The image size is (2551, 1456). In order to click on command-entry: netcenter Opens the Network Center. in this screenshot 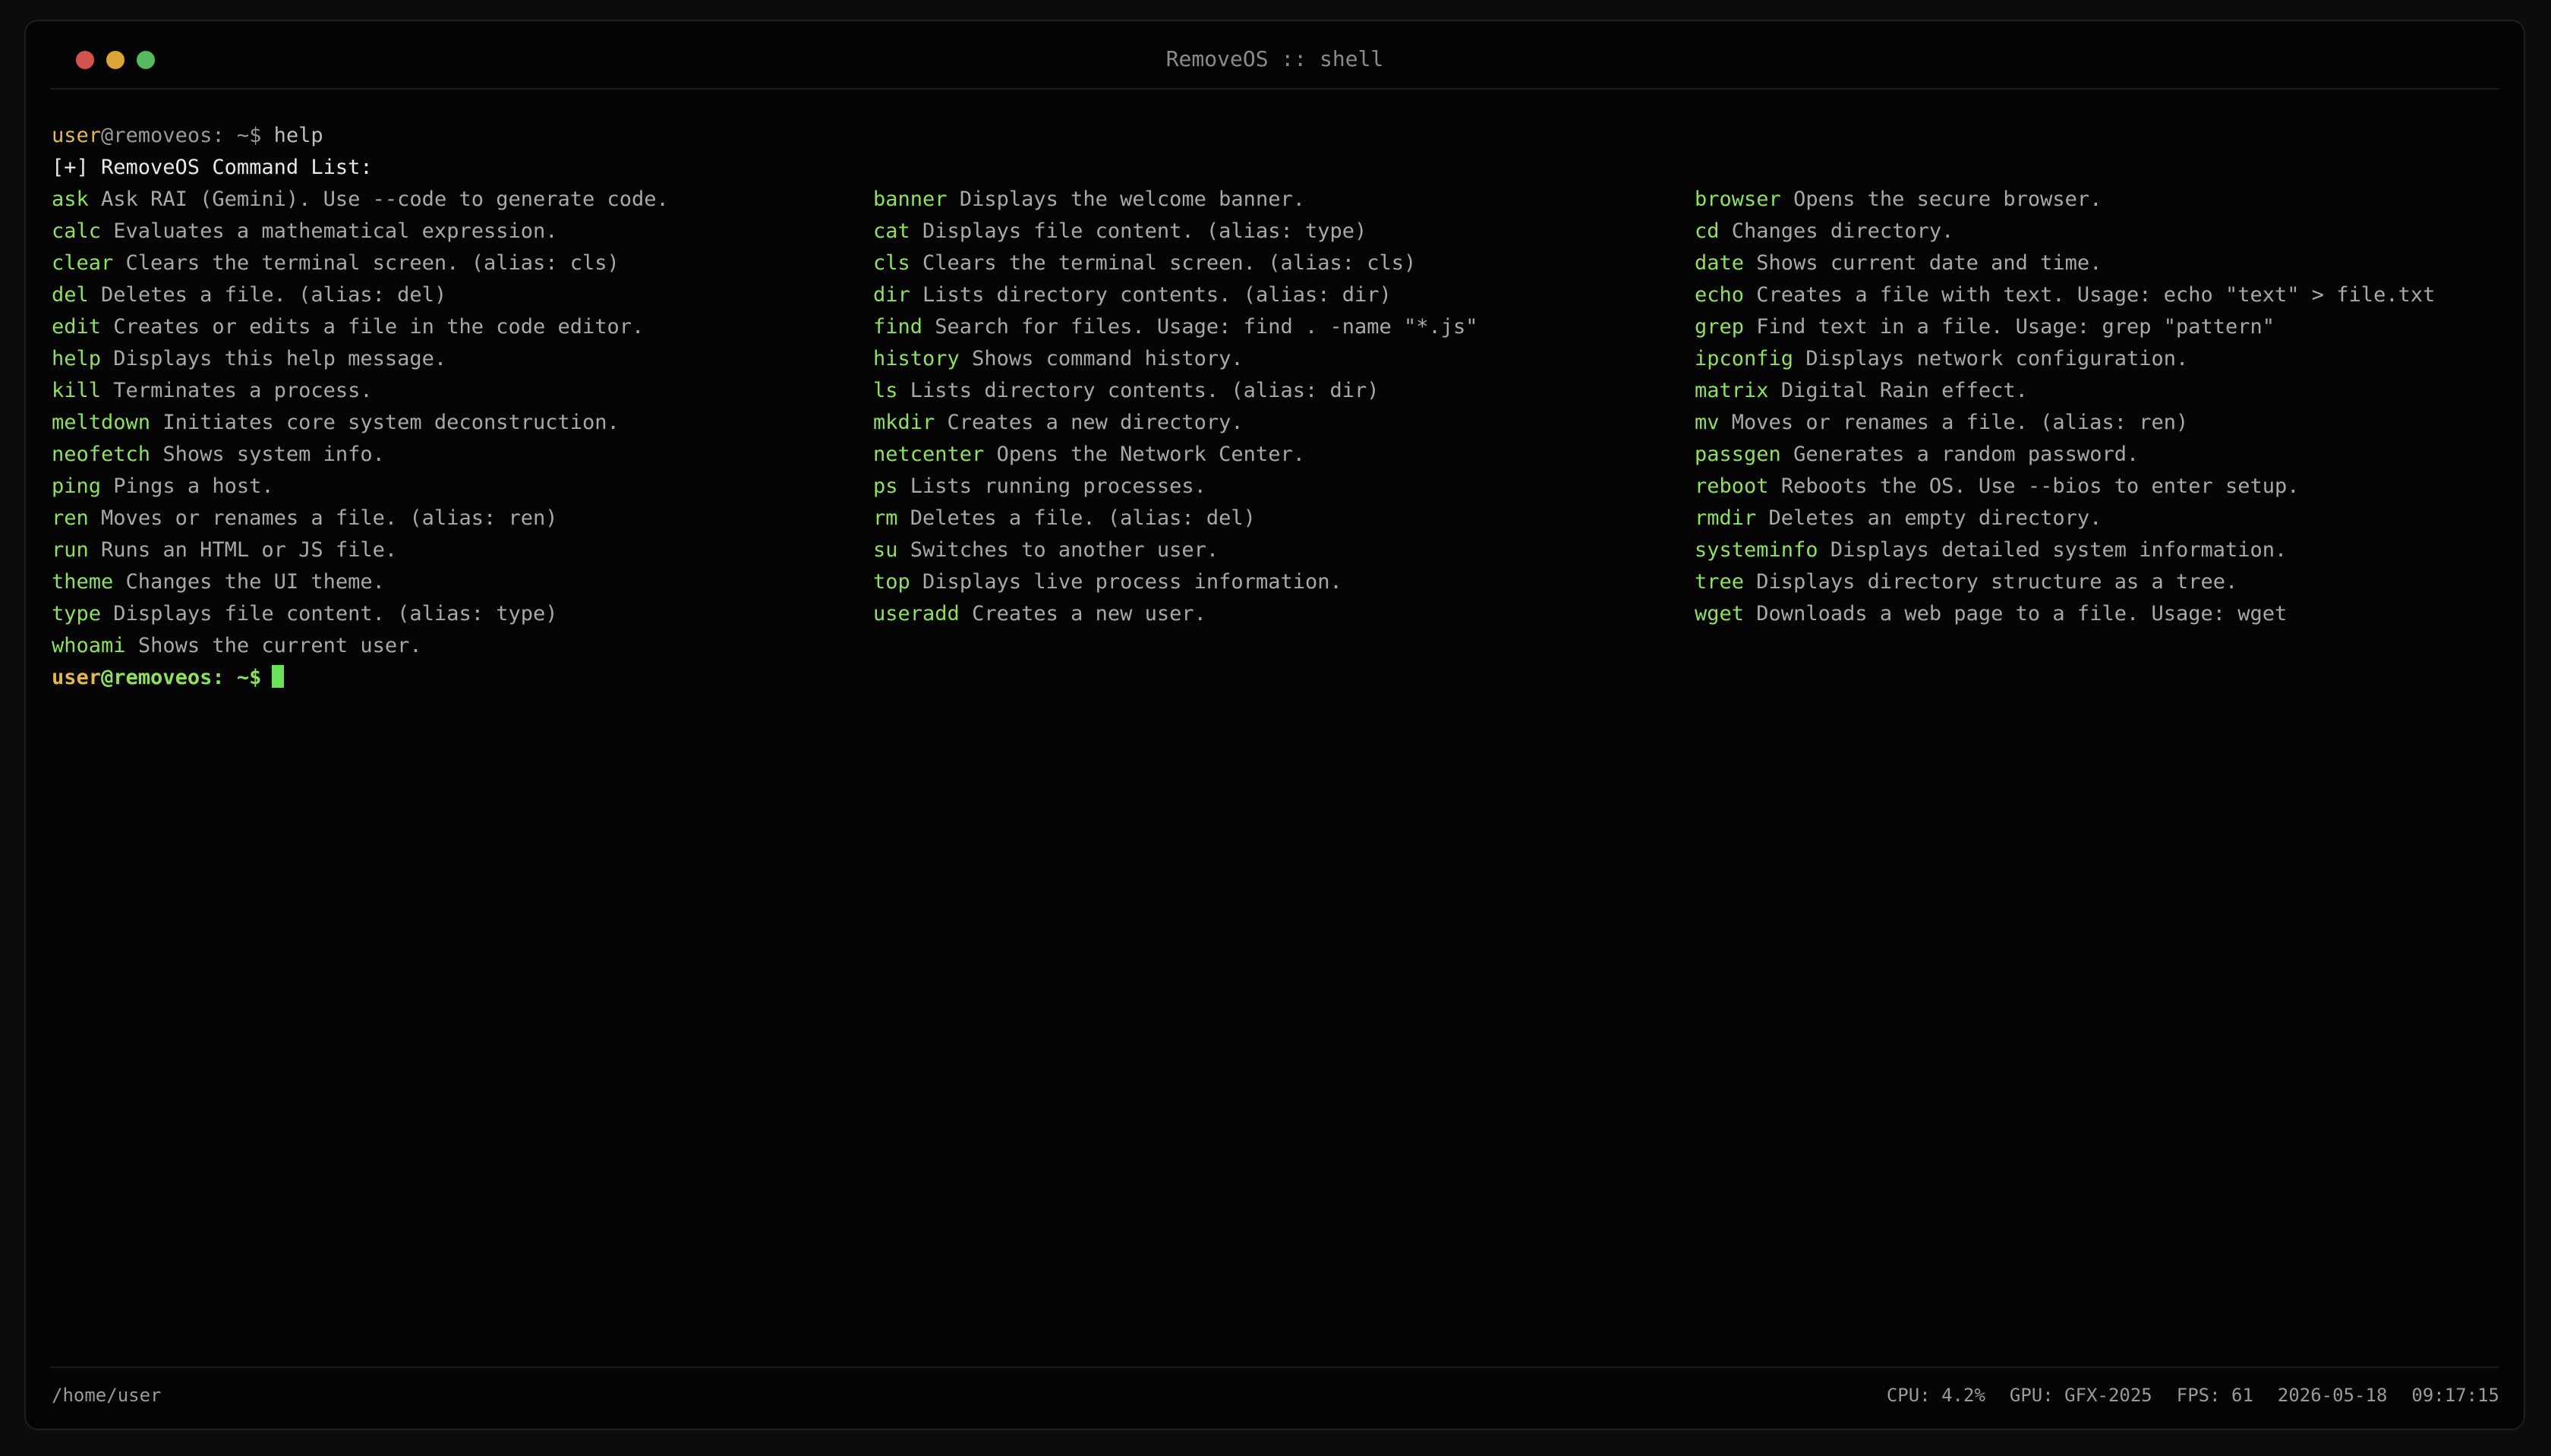, I will do `click(1284, 455)`.